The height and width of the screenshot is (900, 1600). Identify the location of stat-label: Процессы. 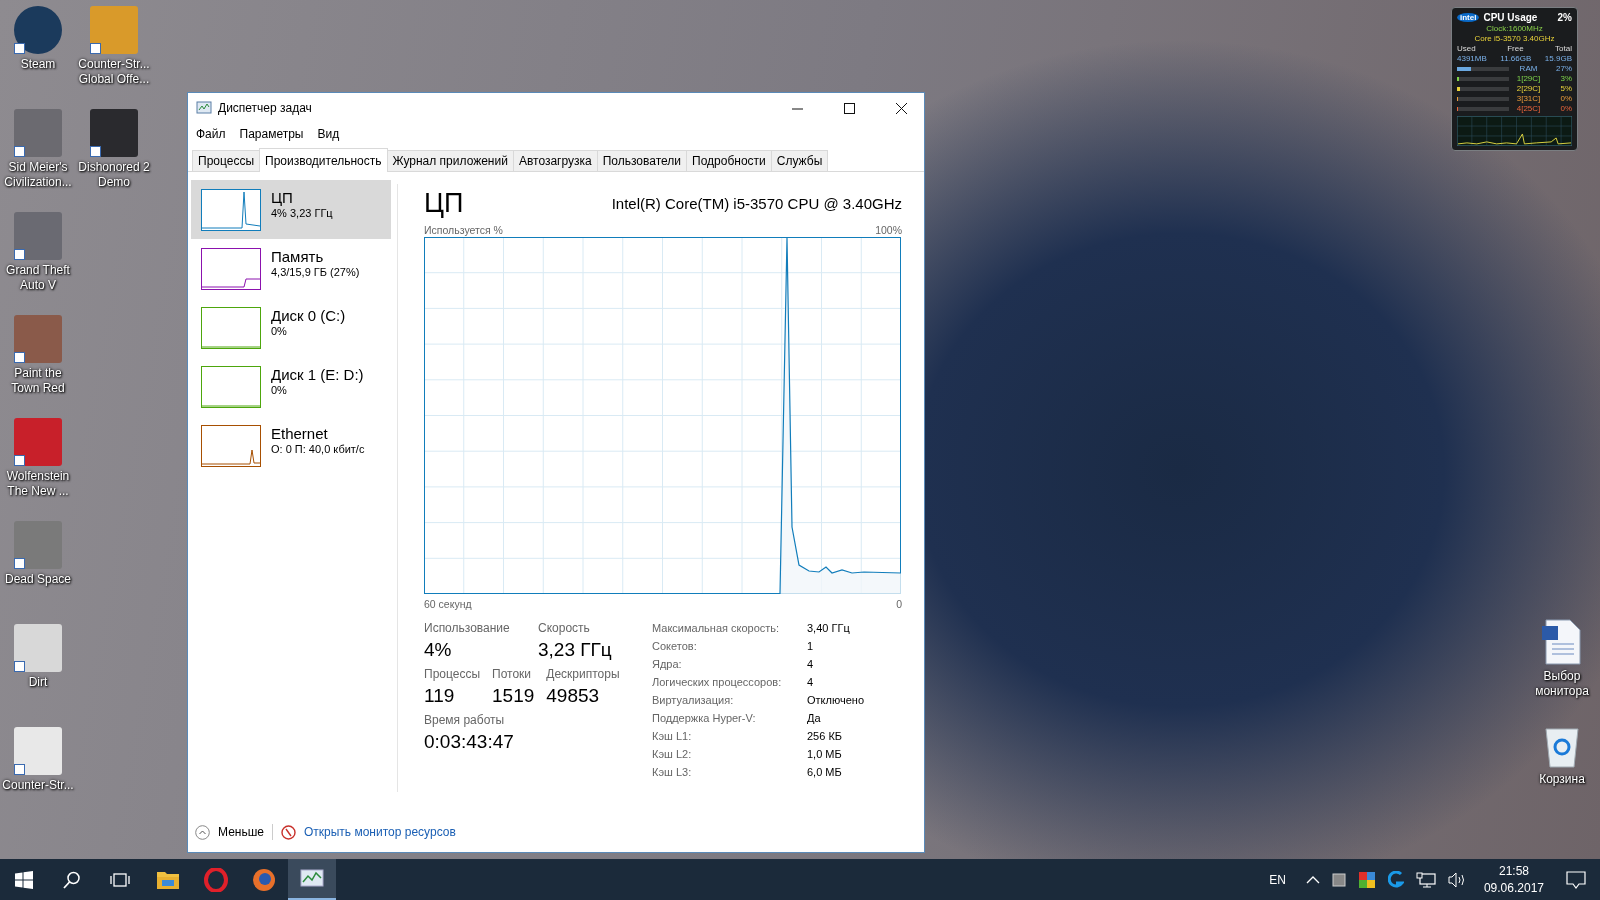
(452, 674).